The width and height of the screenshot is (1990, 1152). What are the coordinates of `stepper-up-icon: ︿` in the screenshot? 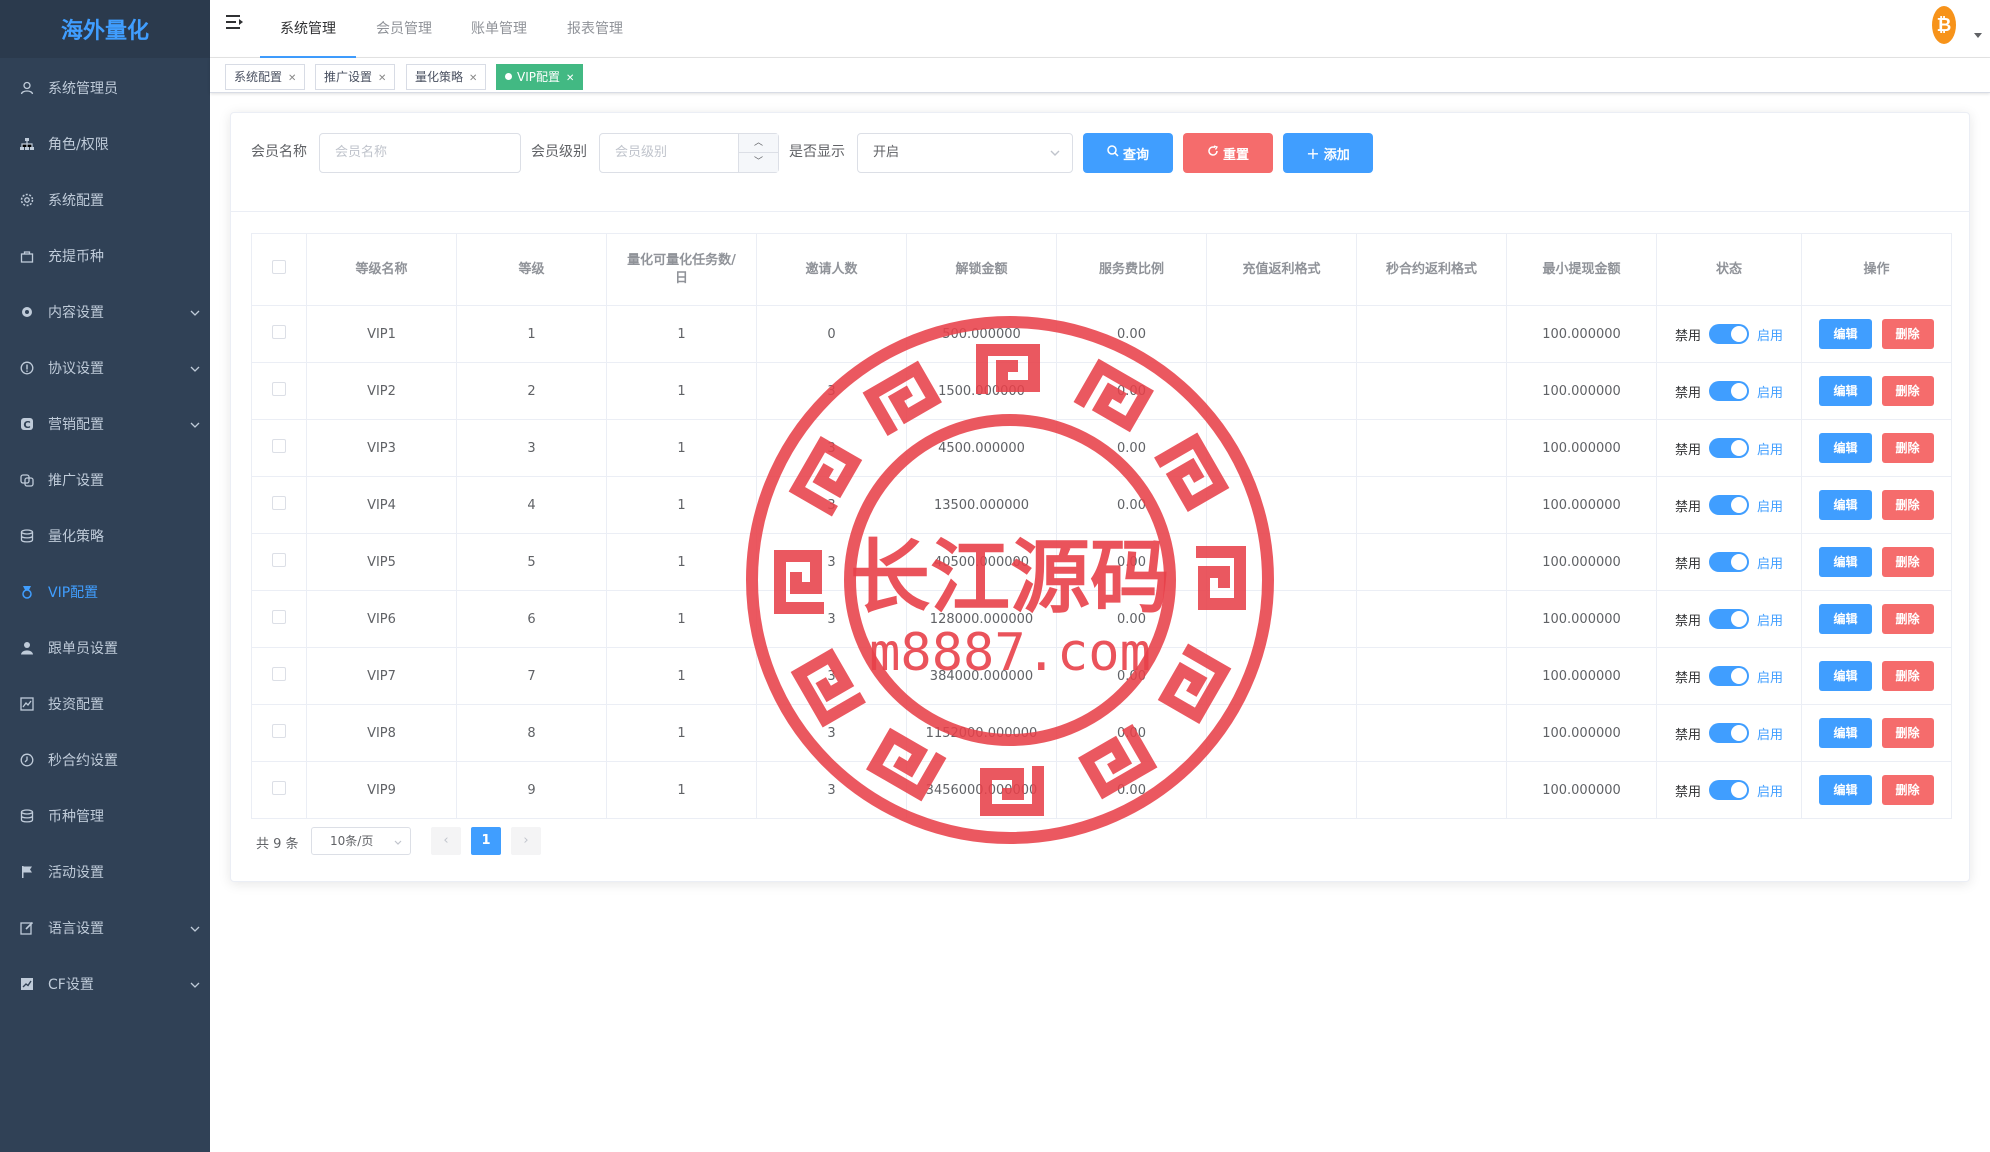 It's located at (758, 143).